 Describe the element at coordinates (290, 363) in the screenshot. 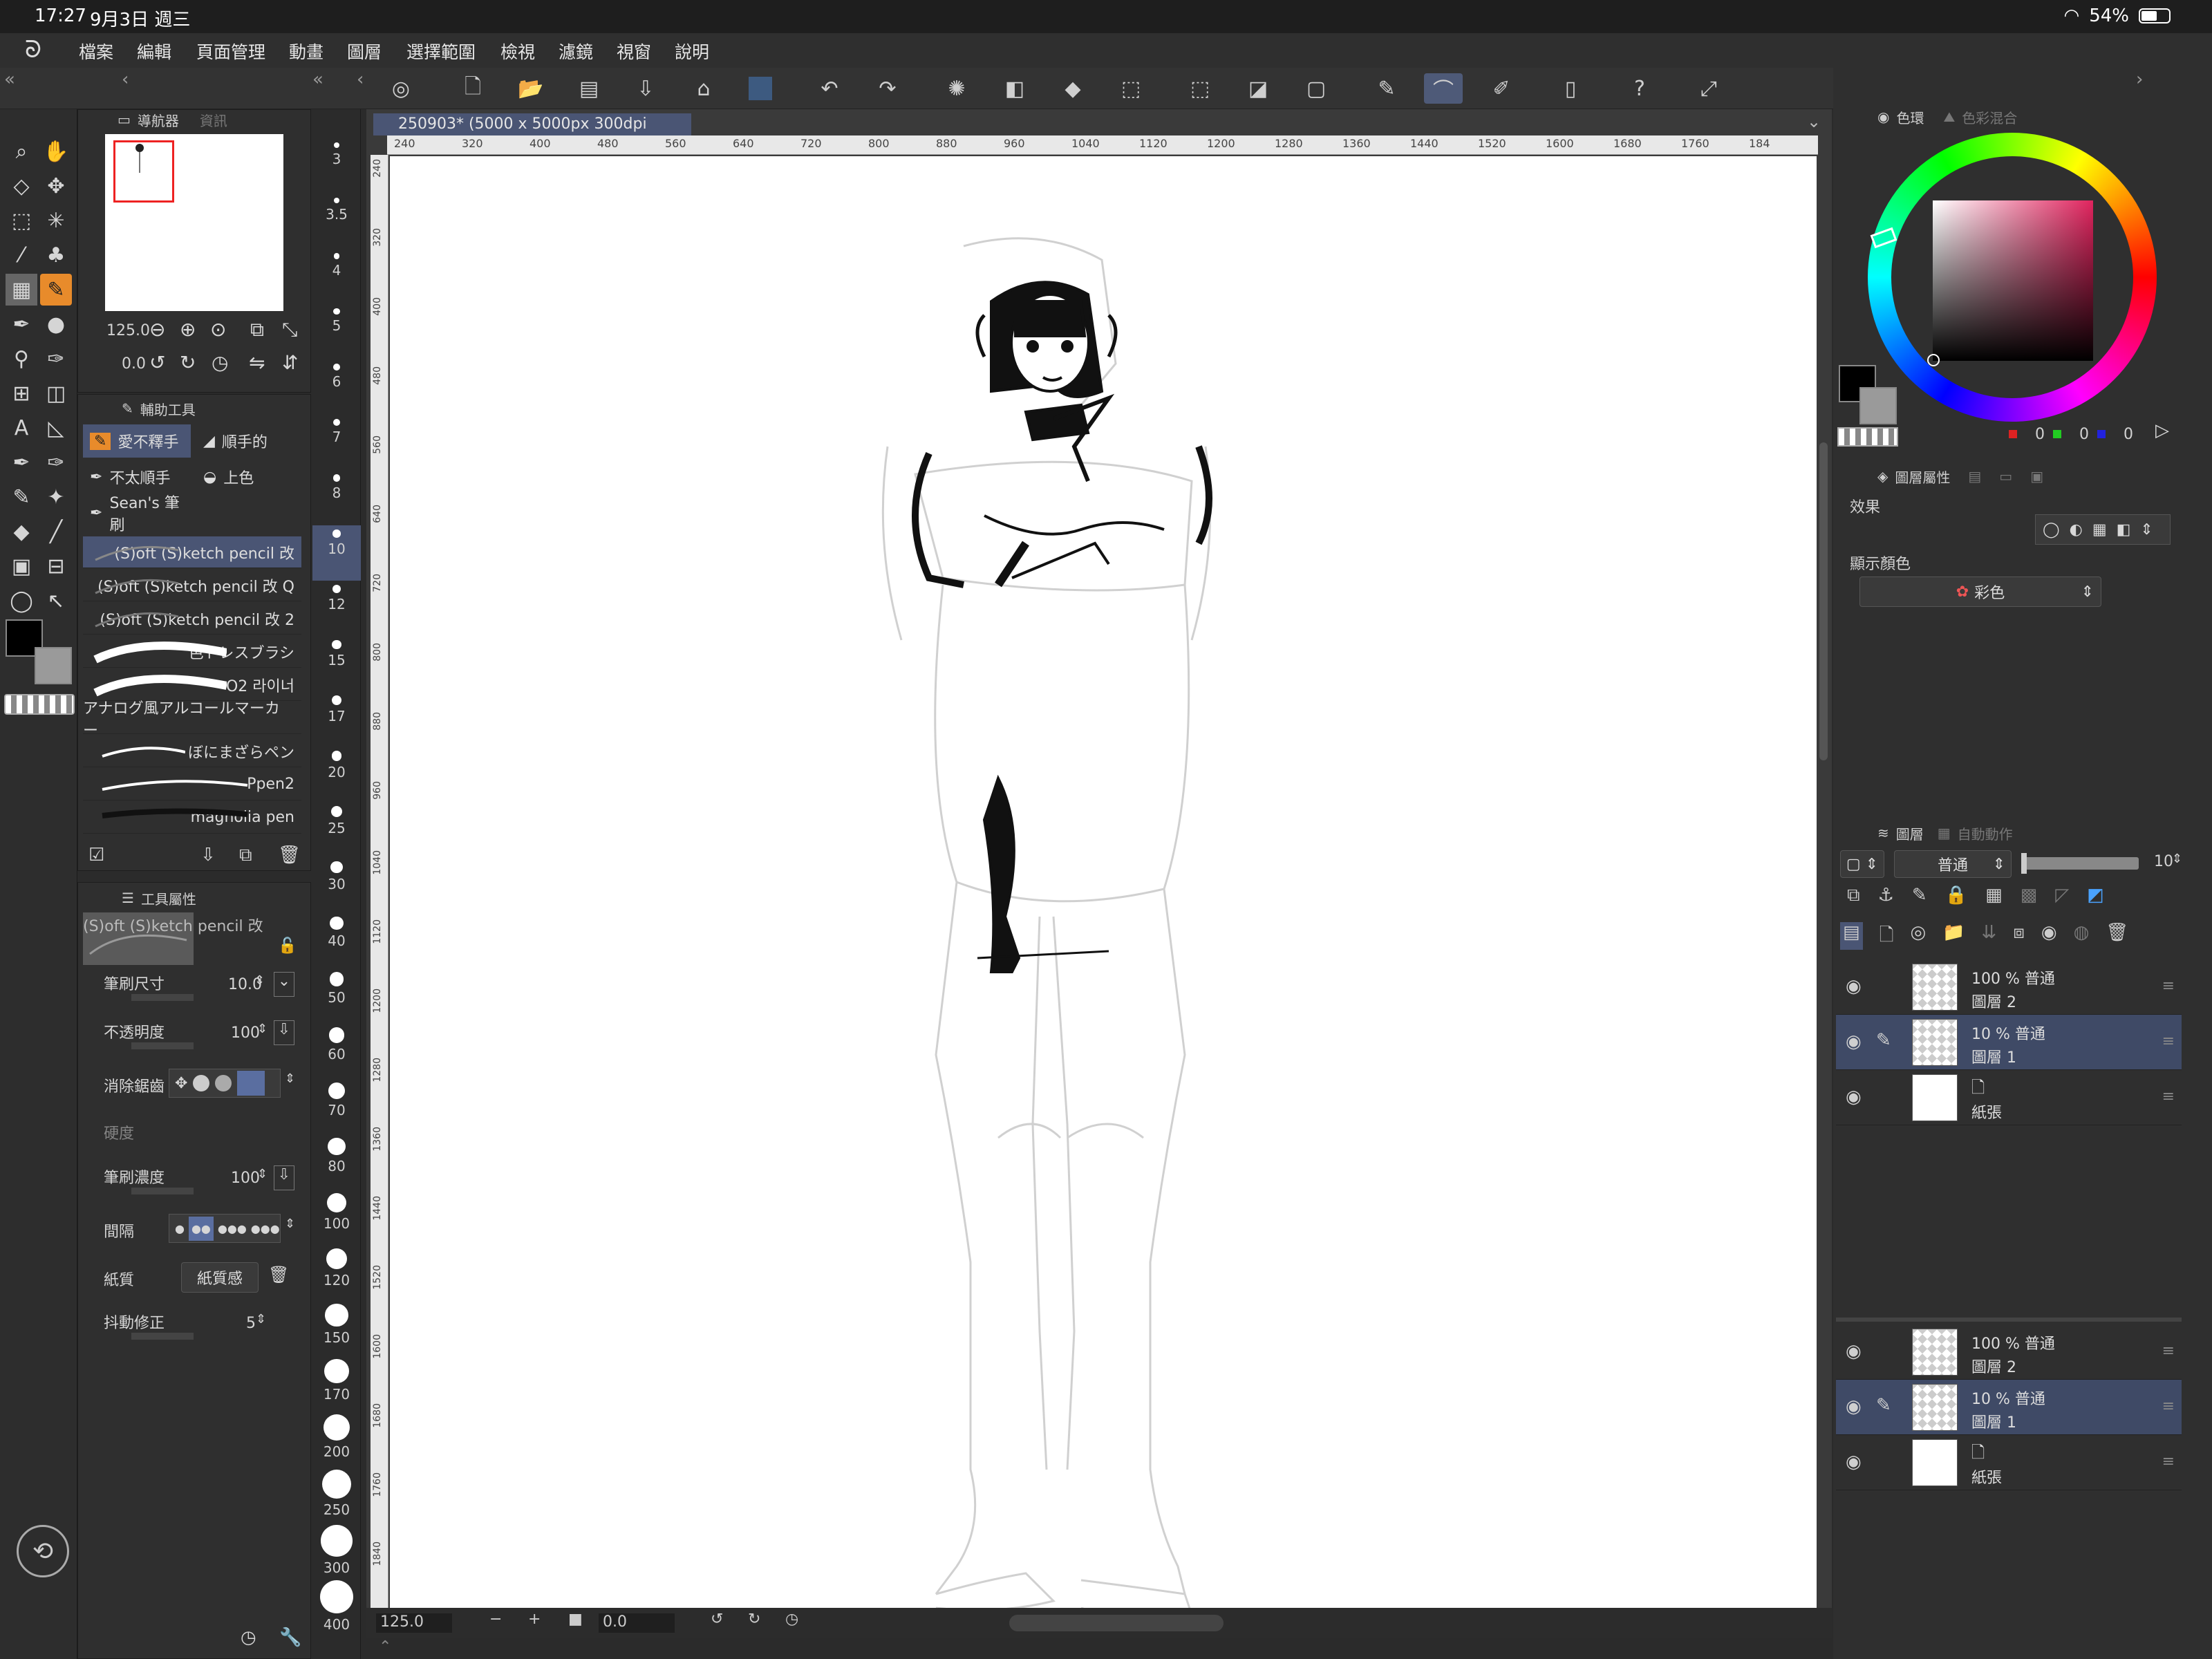

I see `flip-vertical-icon: ⇵` at that location.